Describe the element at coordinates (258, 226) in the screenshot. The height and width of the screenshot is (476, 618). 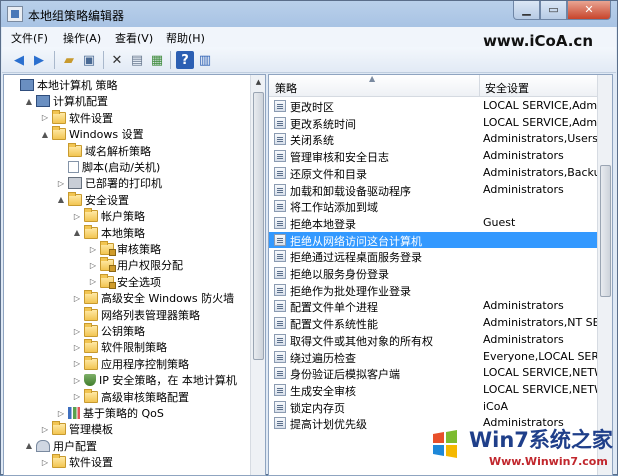
I see `tree-scroll-thumb` at that location.